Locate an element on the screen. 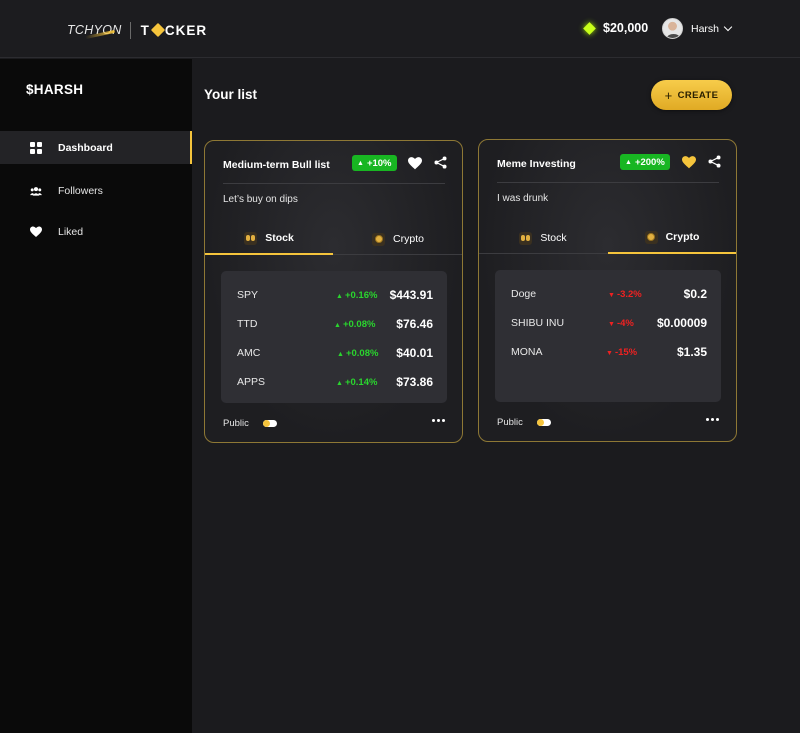 This screenshot has width=800, height=733. list-item: SHIBU INU ▼ -4% $0.00009 is located at coordinates (608, 323).